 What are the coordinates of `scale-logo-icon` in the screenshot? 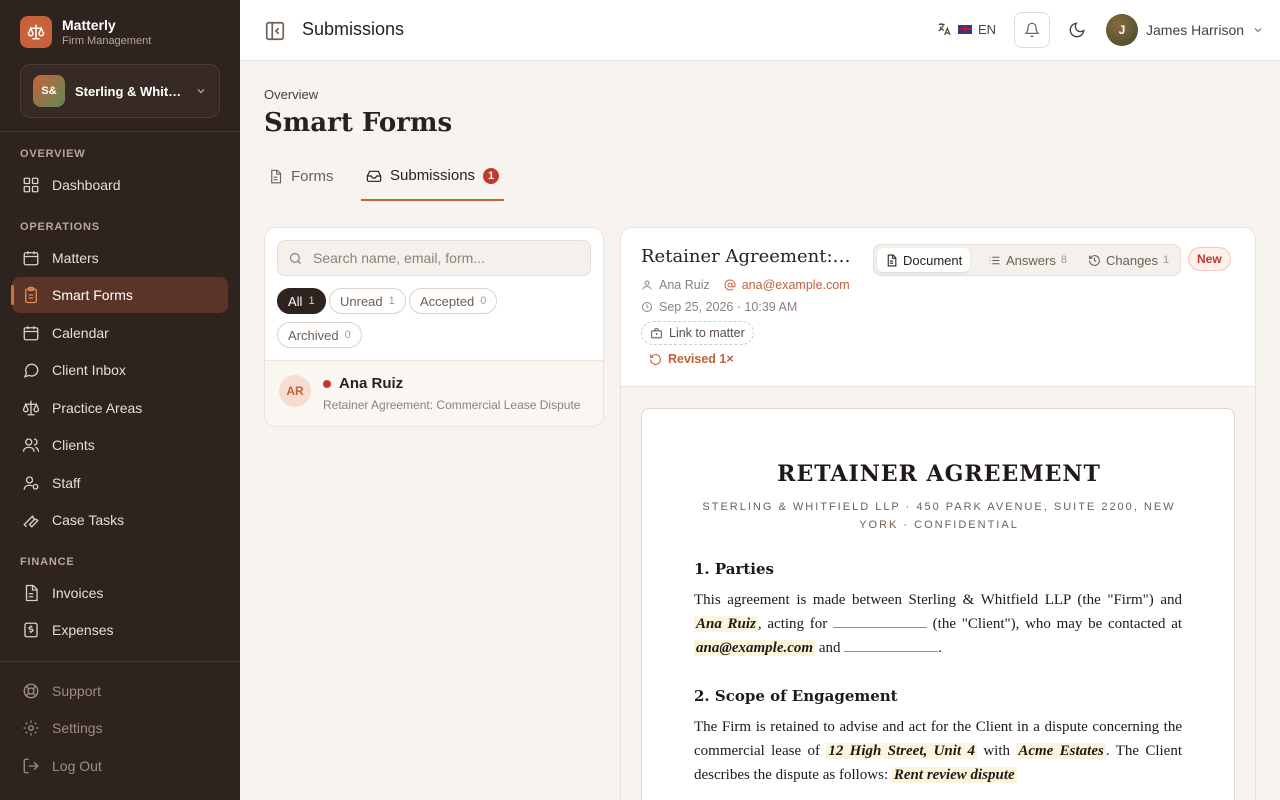 It's located at (36, 32).